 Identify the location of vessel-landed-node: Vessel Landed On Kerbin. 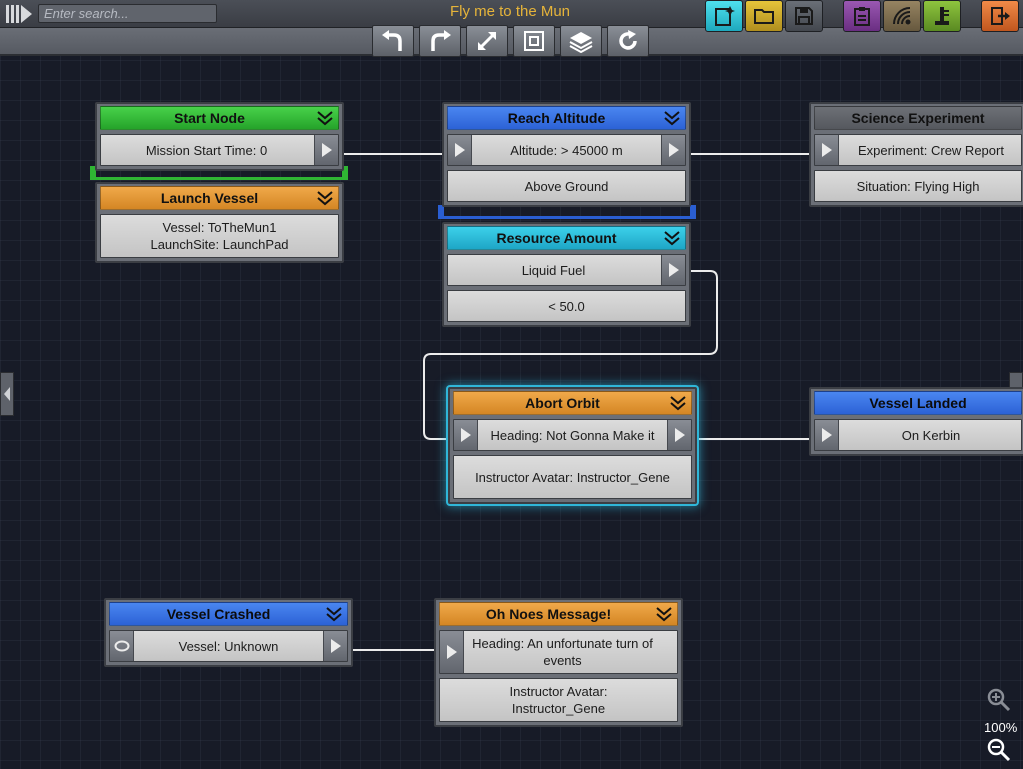
(916, 421).